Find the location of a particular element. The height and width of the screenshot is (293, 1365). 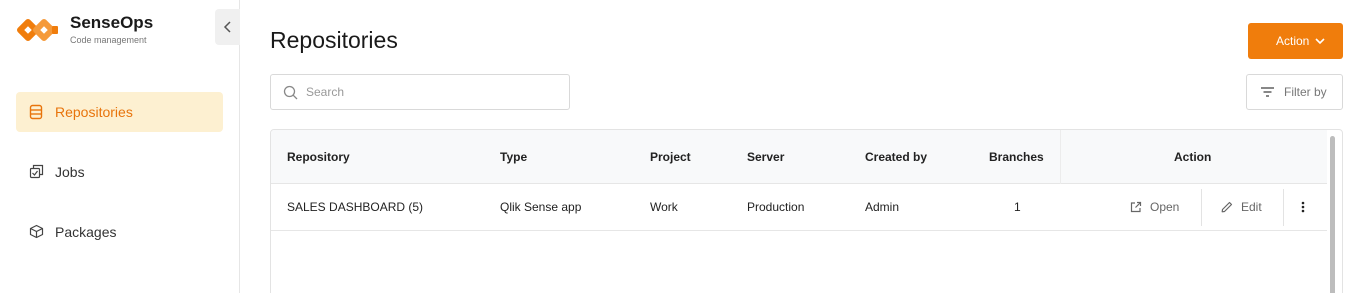

external-link-icon is located at coordinates (1136, 207).